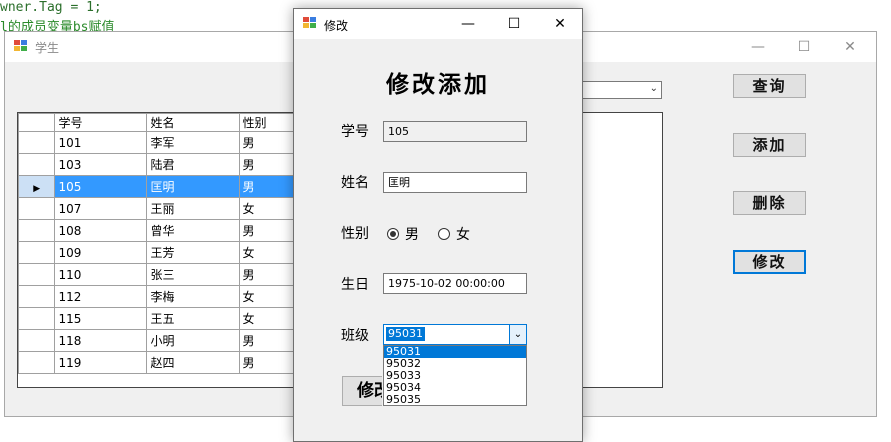 This screenshot has height=442, width=891. I want to click on table-row: 109 王芳女, so click(157, 252).